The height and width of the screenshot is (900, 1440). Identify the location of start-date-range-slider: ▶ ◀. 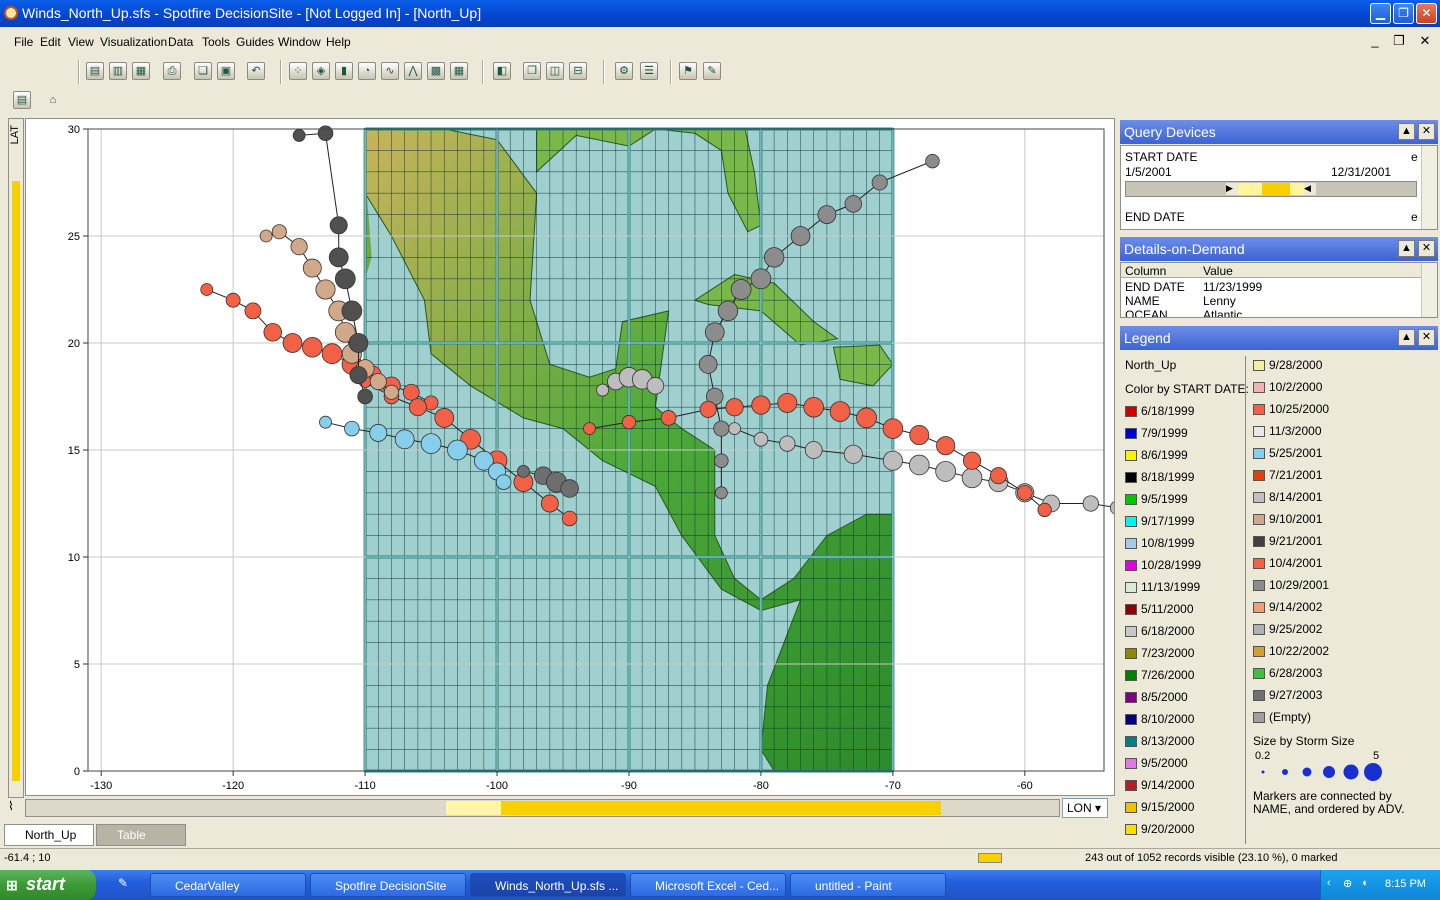
(1271, 189).